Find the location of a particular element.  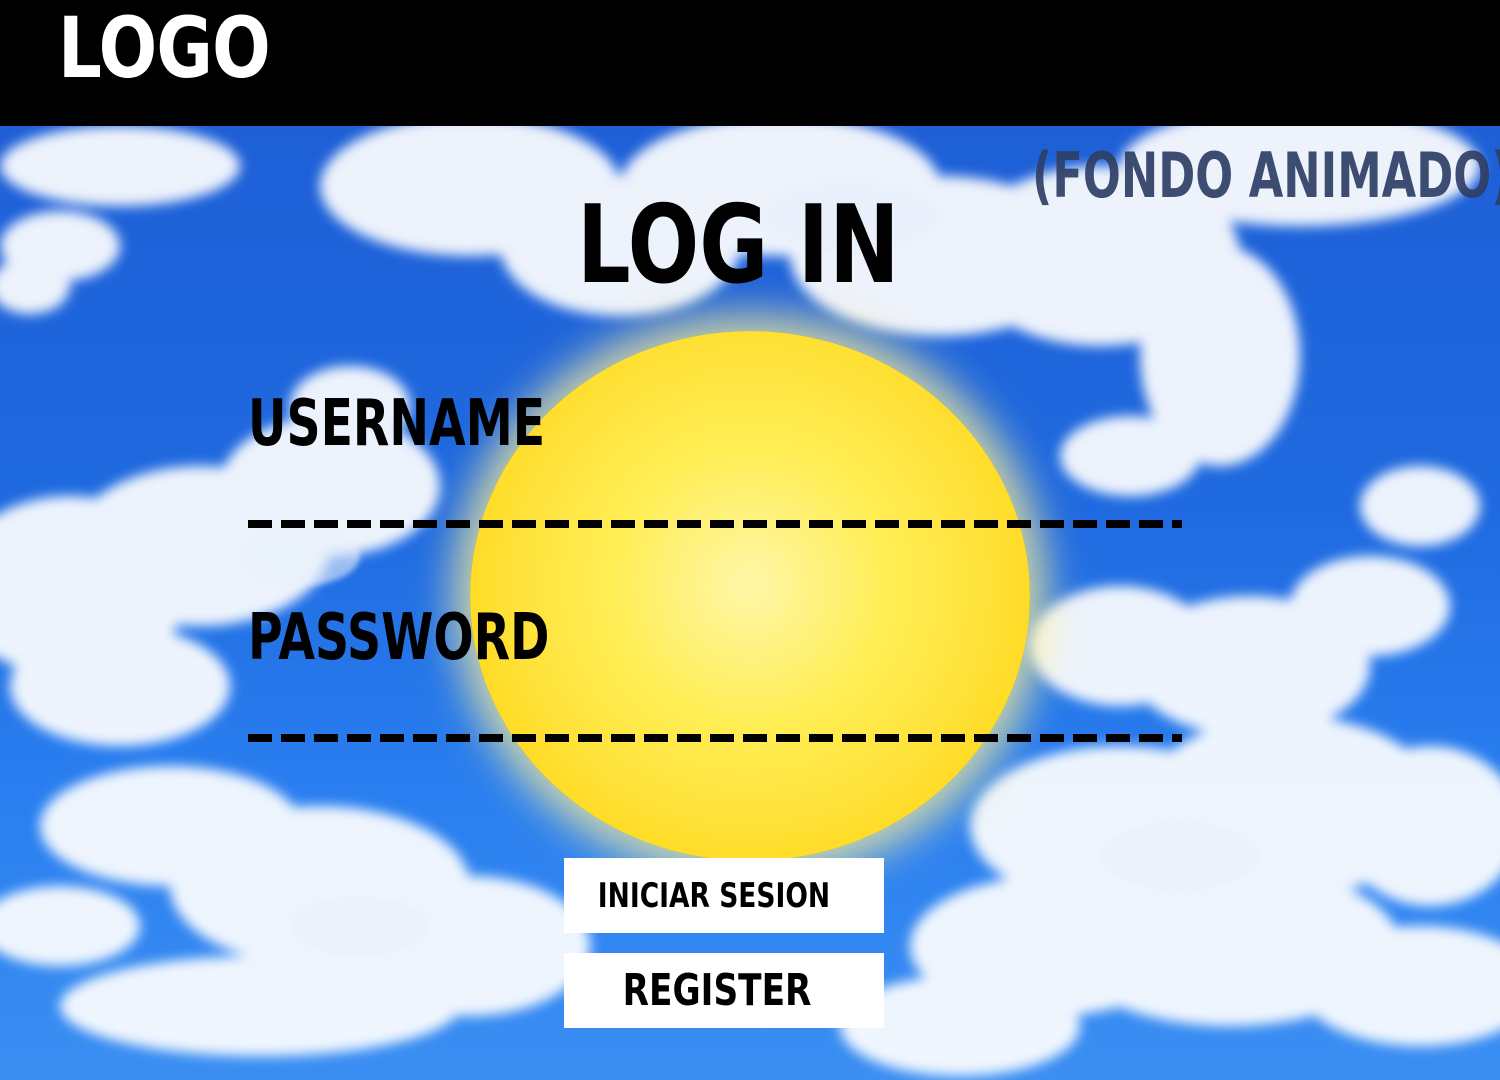

top-bar: LOGO is located at coordinates (750, 63).